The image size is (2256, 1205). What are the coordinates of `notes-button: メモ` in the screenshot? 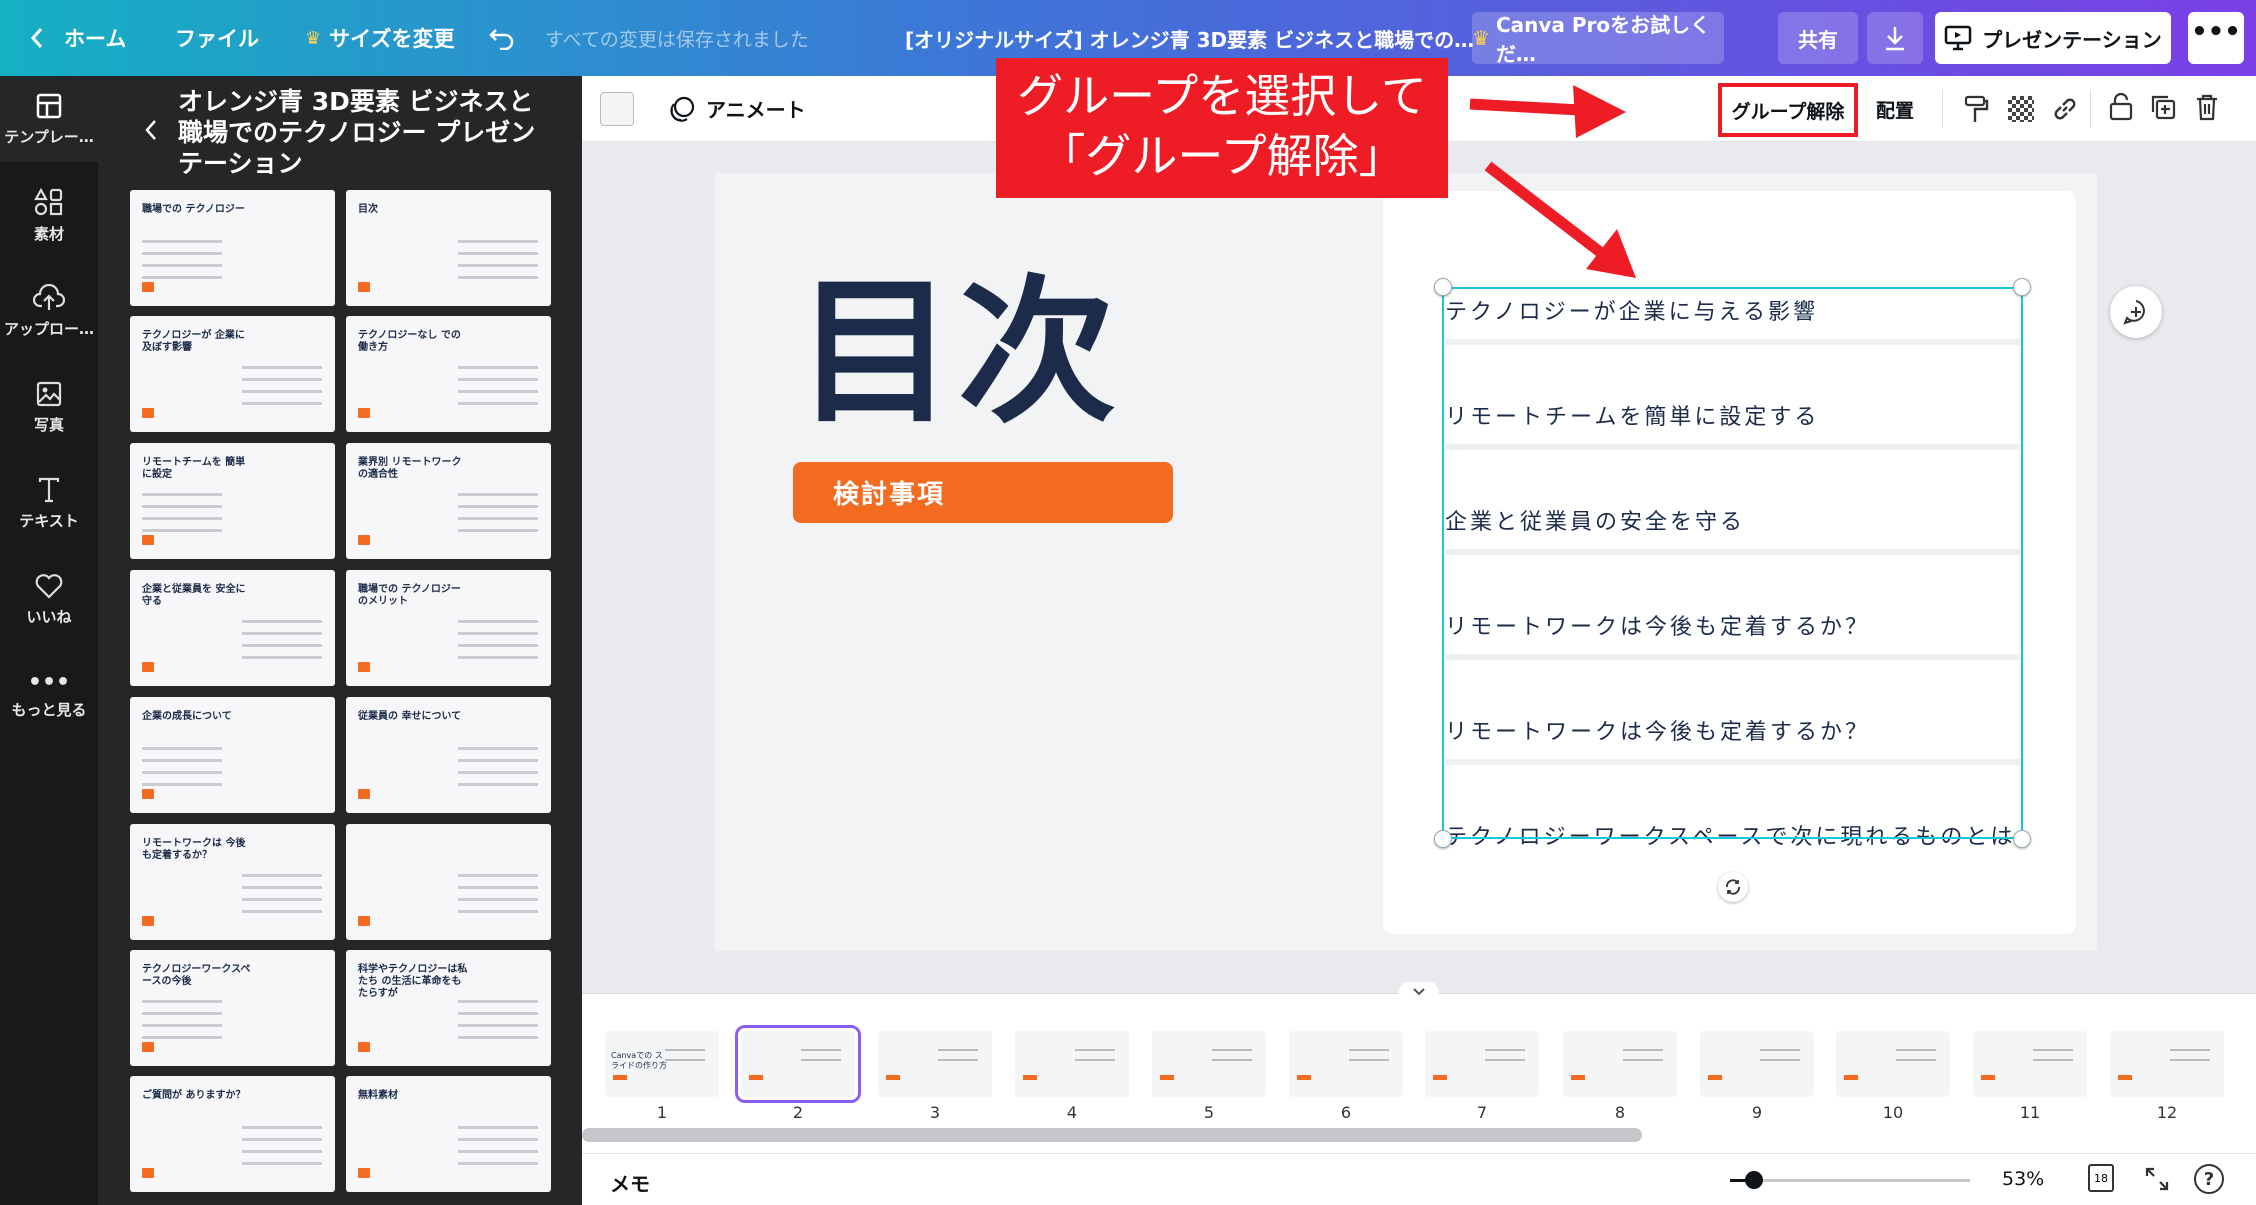 It's located at (630, 1182).